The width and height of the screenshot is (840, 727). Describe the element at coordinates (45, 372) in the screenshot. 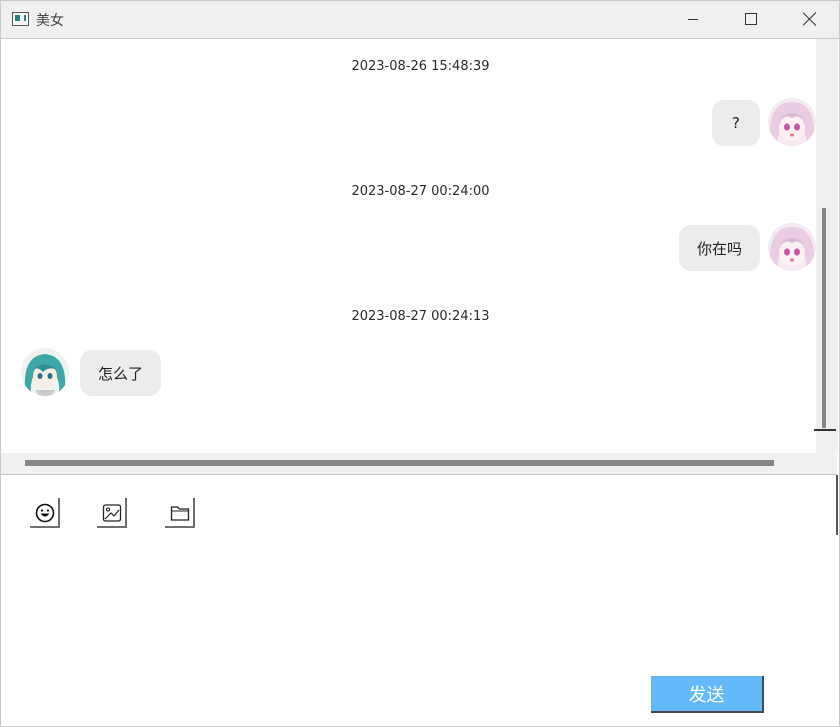

I see `contact-avatar` at that location.